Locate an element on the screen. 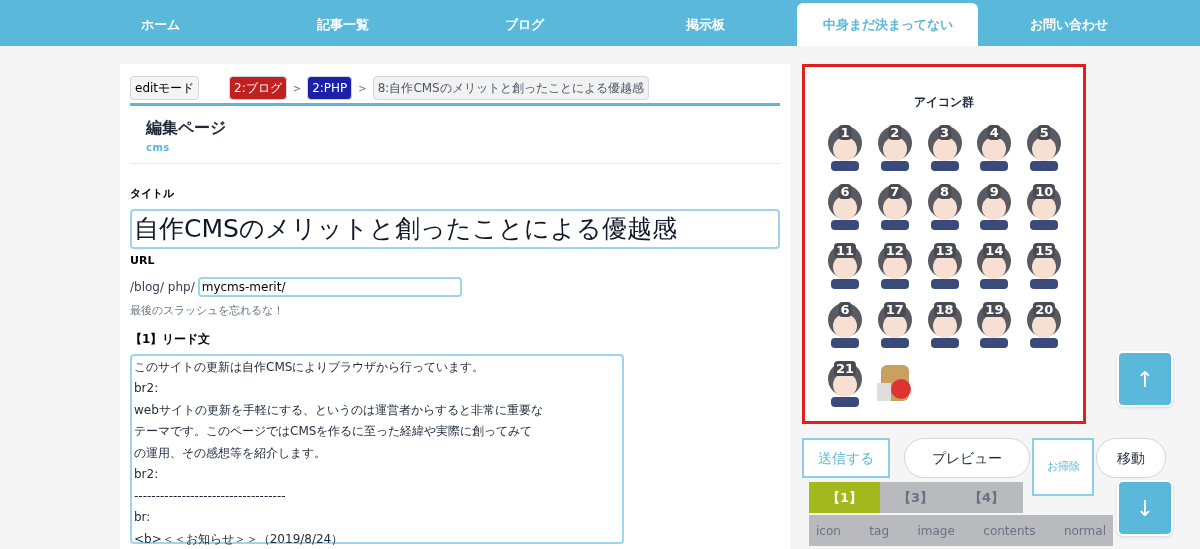  avatar-number: 4 is located at coordinates (994, 132).